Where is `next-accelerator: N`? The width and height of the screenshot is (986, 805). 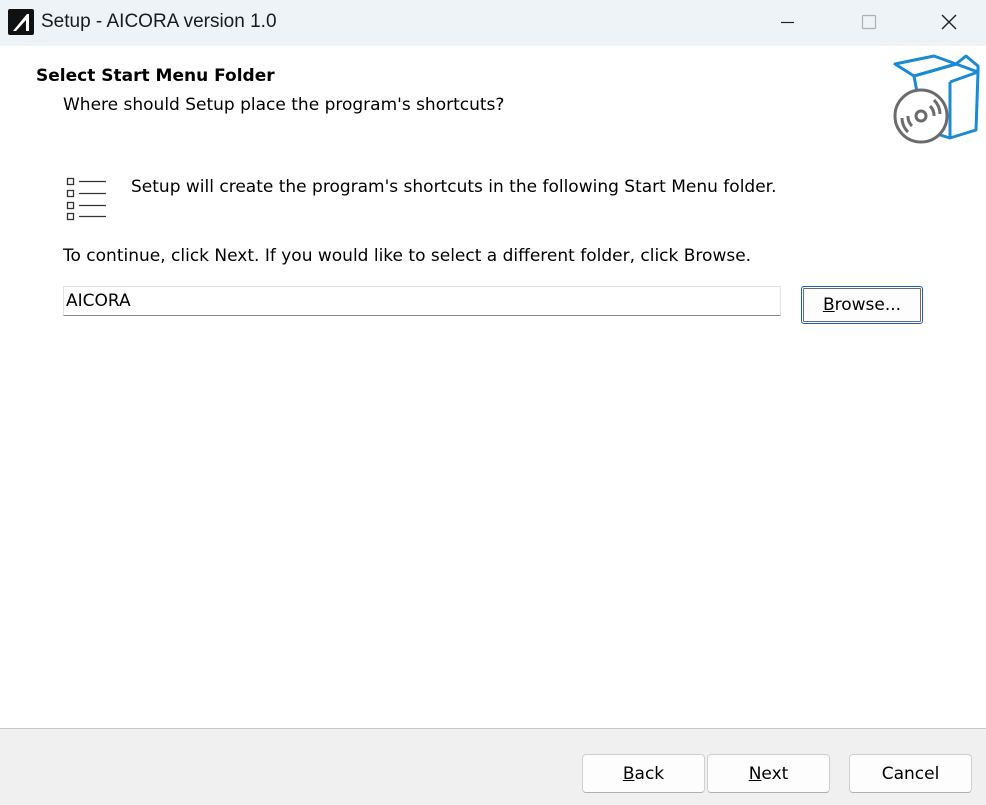 next-accelerator: N is located at coordinates (755, 773).